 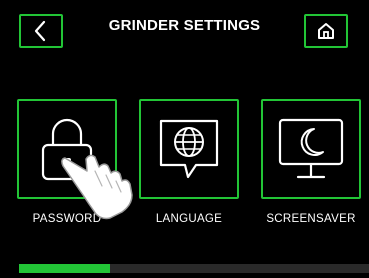 I want to click on language-tile, so click(x=189, y=149).